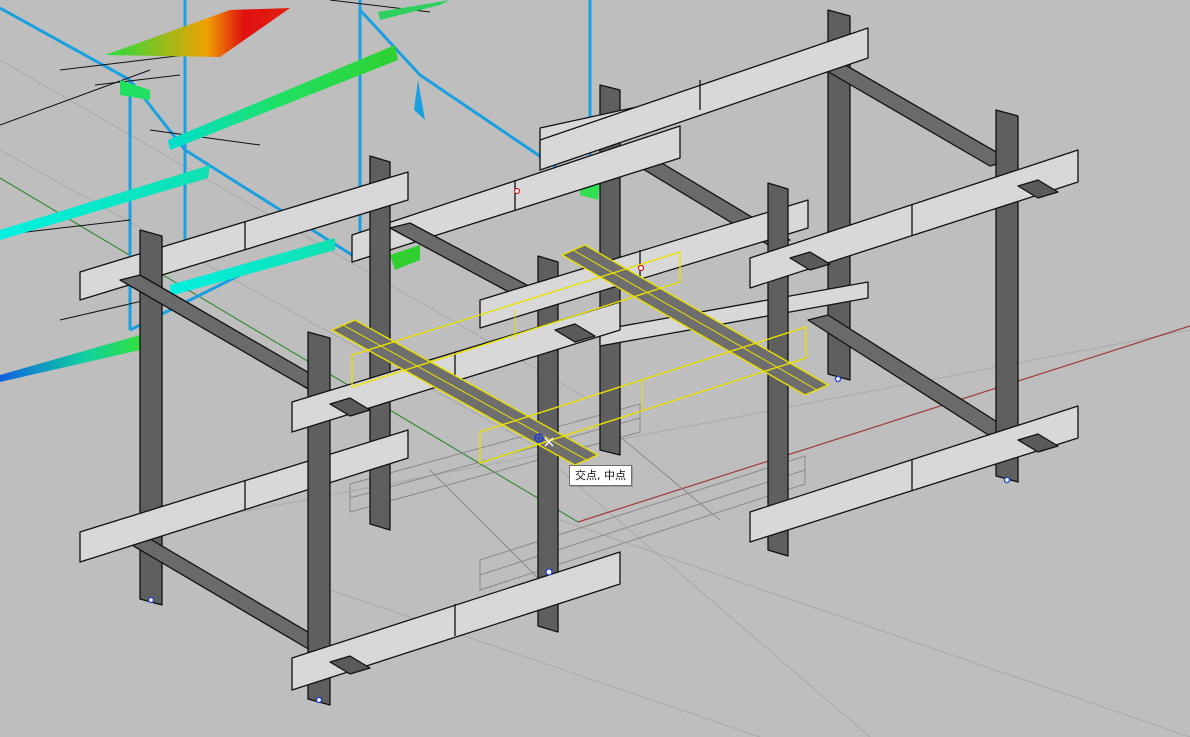 The height and width of the screenshot is (737, 1190). I want to click on osnap-tooltip: 交点, 中点, so click(600, 475).